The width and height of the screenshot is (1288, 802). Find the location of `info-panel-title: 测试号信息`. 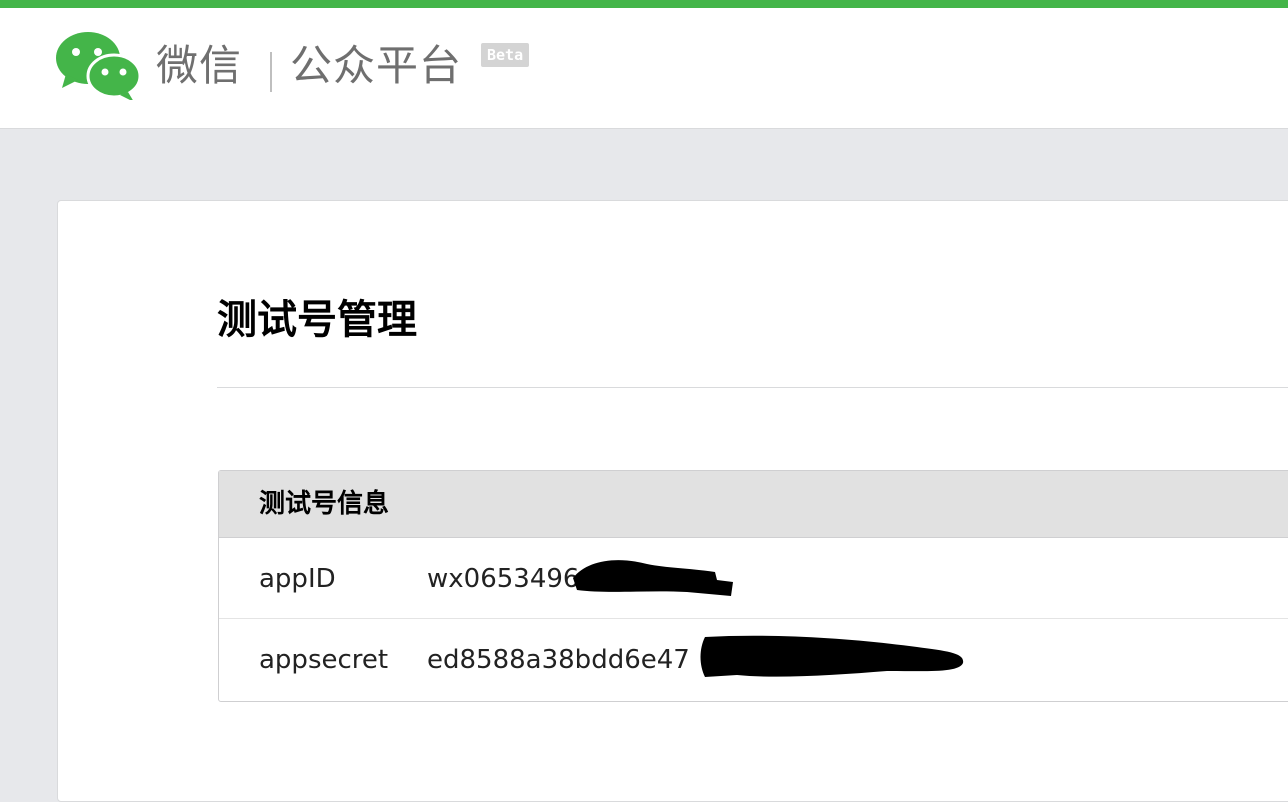

info-panel-title: 测试号信息 is located at coordinates (324, 504).